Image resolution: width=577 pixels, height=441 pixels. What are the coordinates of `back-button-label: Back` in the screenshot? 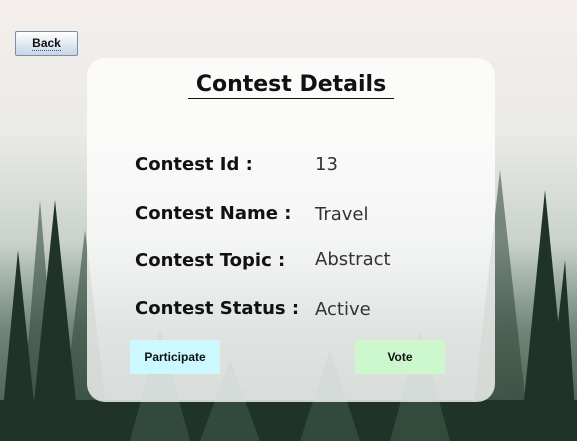 It's located at (46, 43).